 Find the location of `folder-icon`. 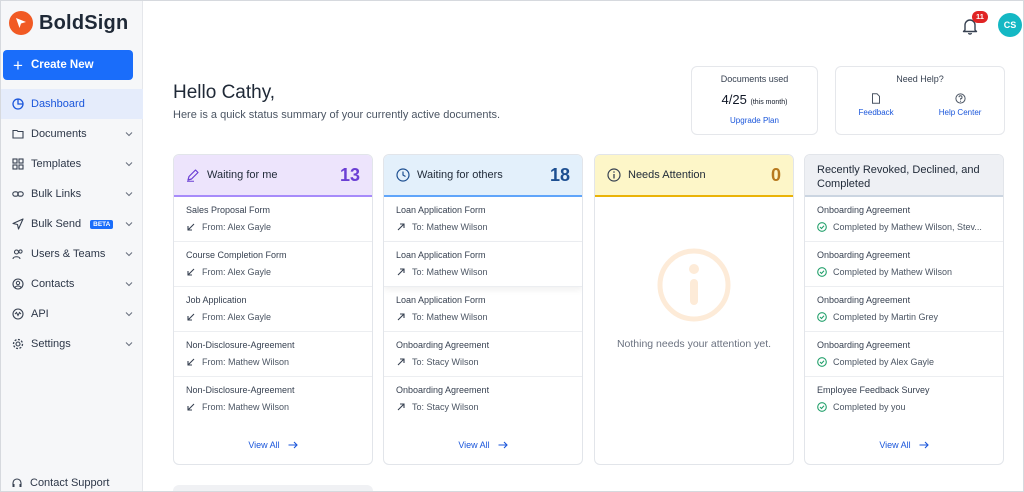

folder-icon is located at coordinates (17, 134).